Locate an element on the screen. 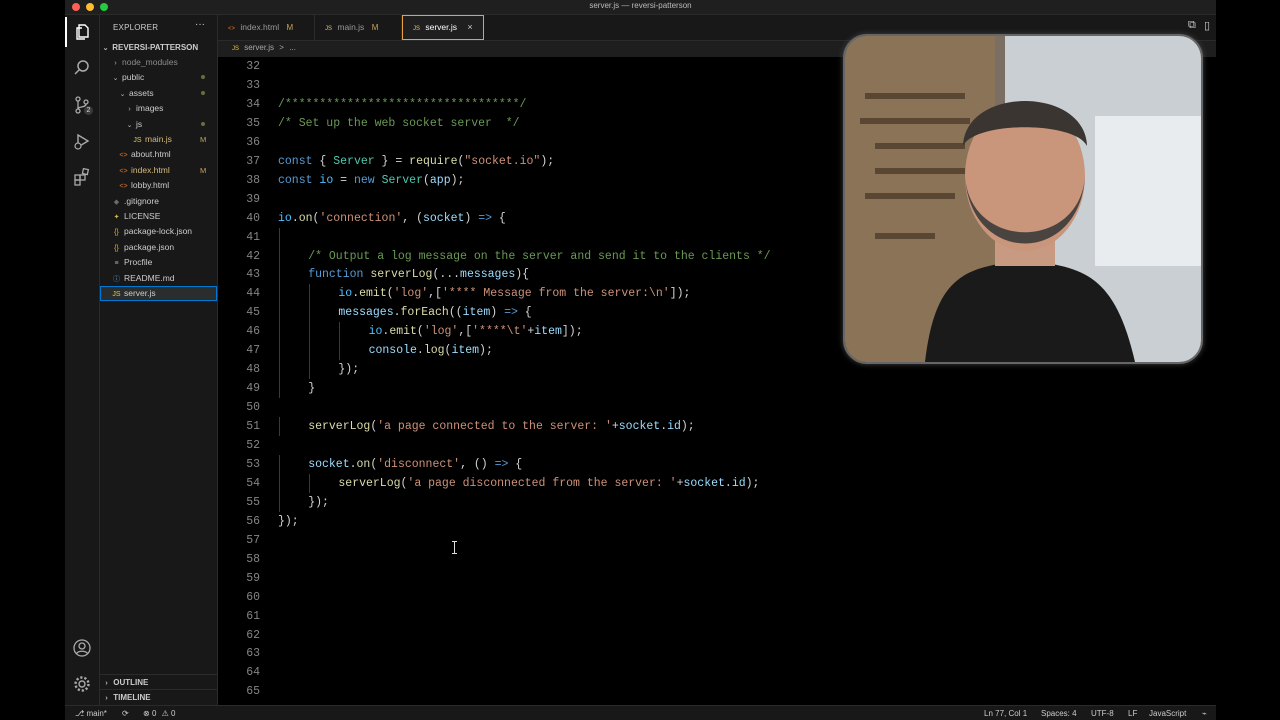 The height and width of the screenshot is (720, 1280). code-line: 58 is located at coordinates (717, 559).